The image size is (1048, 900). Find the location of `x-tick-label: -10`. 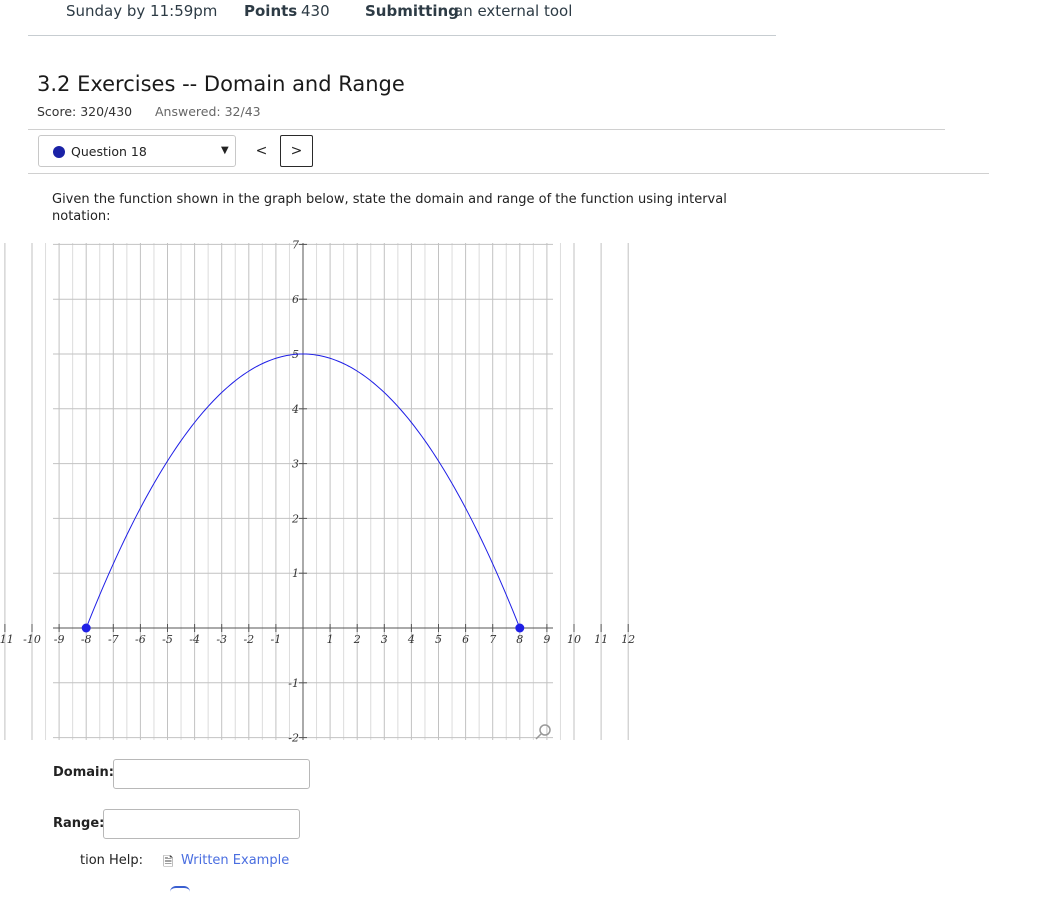

x-tick-label: -10 is located at coordinates (32, 639).